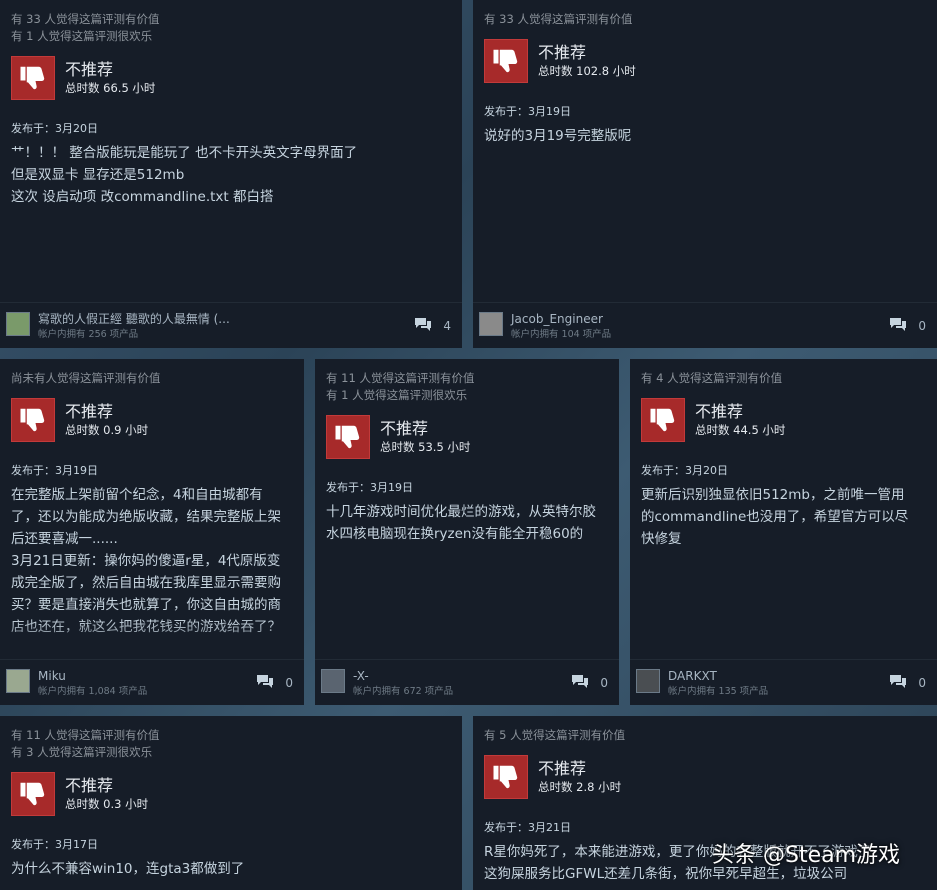  What do you see at coordinates (561, 334) in the screenshot?
I see `products-owned: 帐户内拥有 104 项产品` at bounding box center [561, 334].